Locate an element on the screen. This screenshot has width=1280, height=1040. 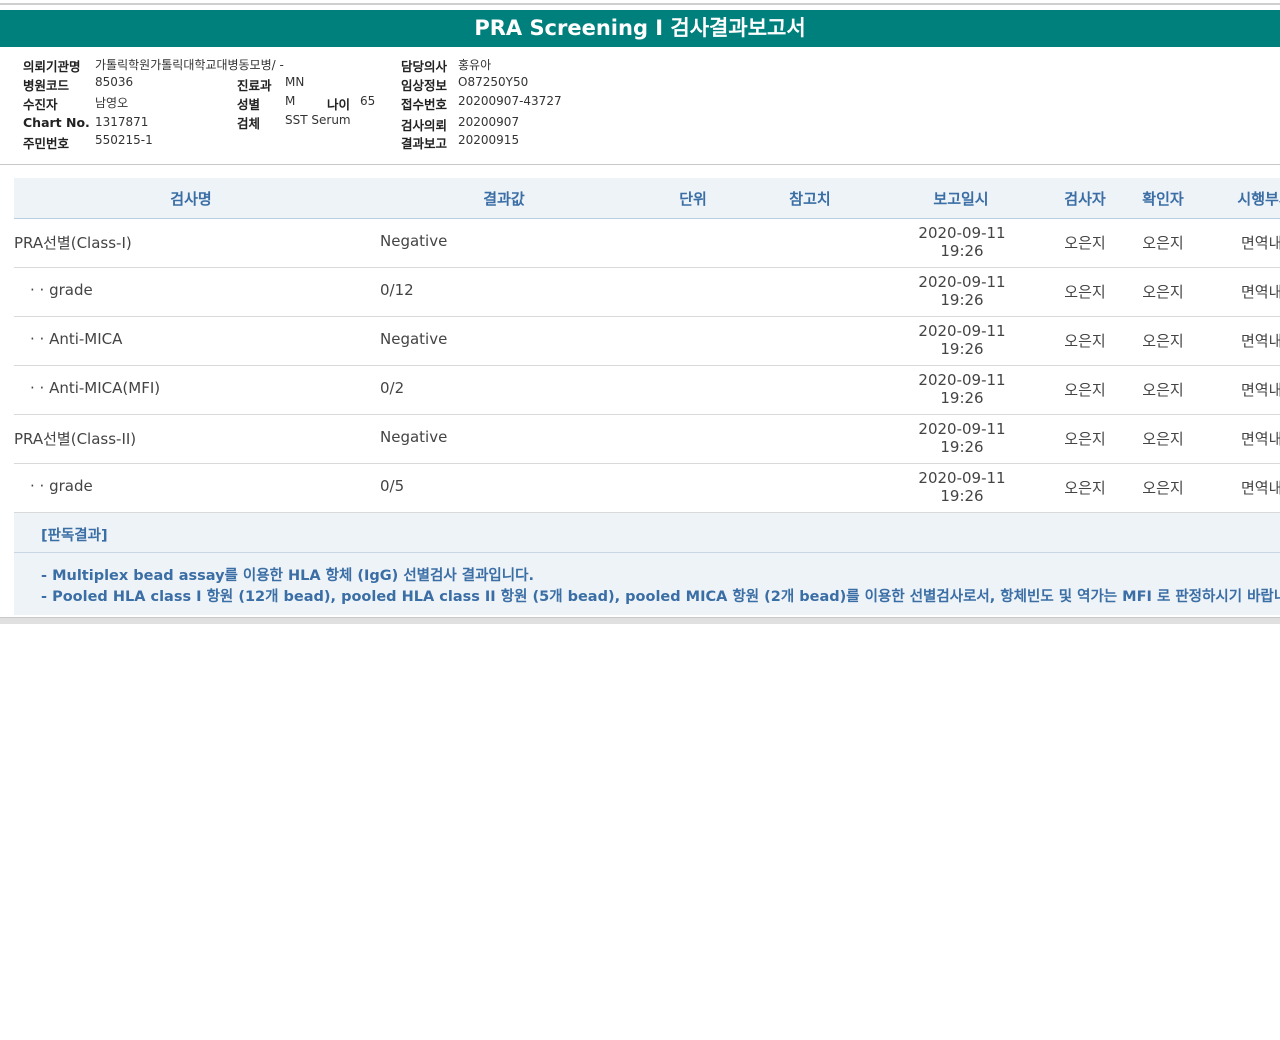
top-divider is located at coordinates (640, 4).